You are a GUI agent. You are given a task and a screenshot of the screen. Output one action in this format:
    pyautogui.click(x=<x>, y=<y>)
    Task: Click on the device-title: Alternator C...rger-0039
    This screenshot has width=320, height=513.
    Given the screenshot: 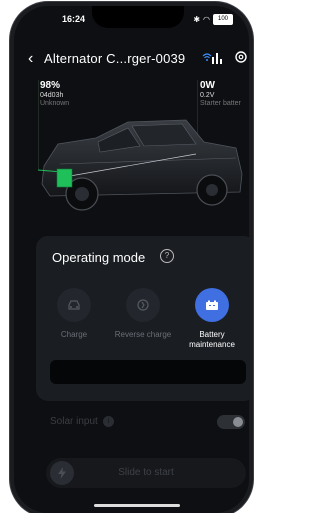 What is the action you would take?
    pyautogui.click(x=115, y=58)
    